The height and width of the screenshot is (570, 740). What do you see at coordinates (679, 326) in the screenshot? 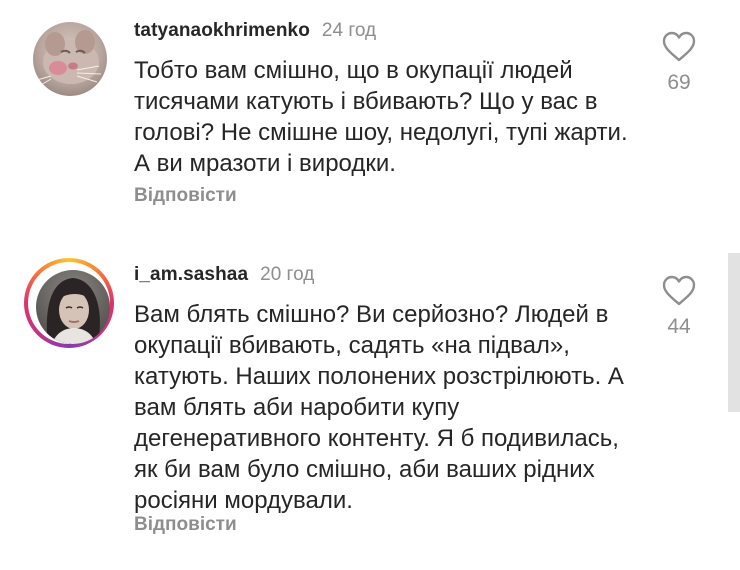
I see `like-count: 44` at bounding box center [679, 326].